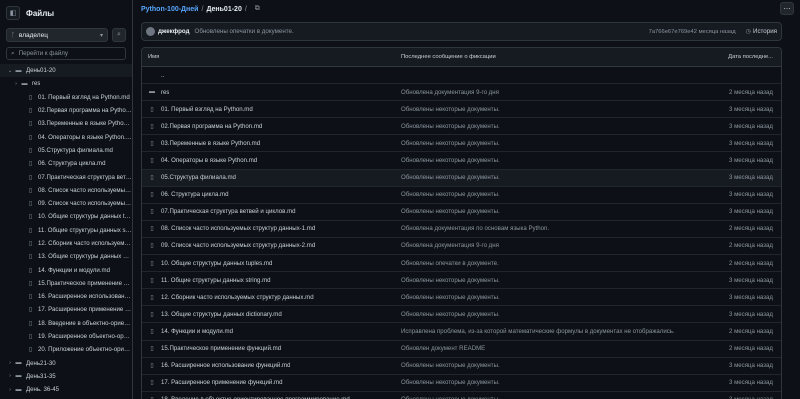 The height and width of the screenshot is (399, 800). Describe the element at coordinates (221, 314) in the screenshot. I see `file-name-link: 13. Общие структуры данных dictionary.md` at that location.